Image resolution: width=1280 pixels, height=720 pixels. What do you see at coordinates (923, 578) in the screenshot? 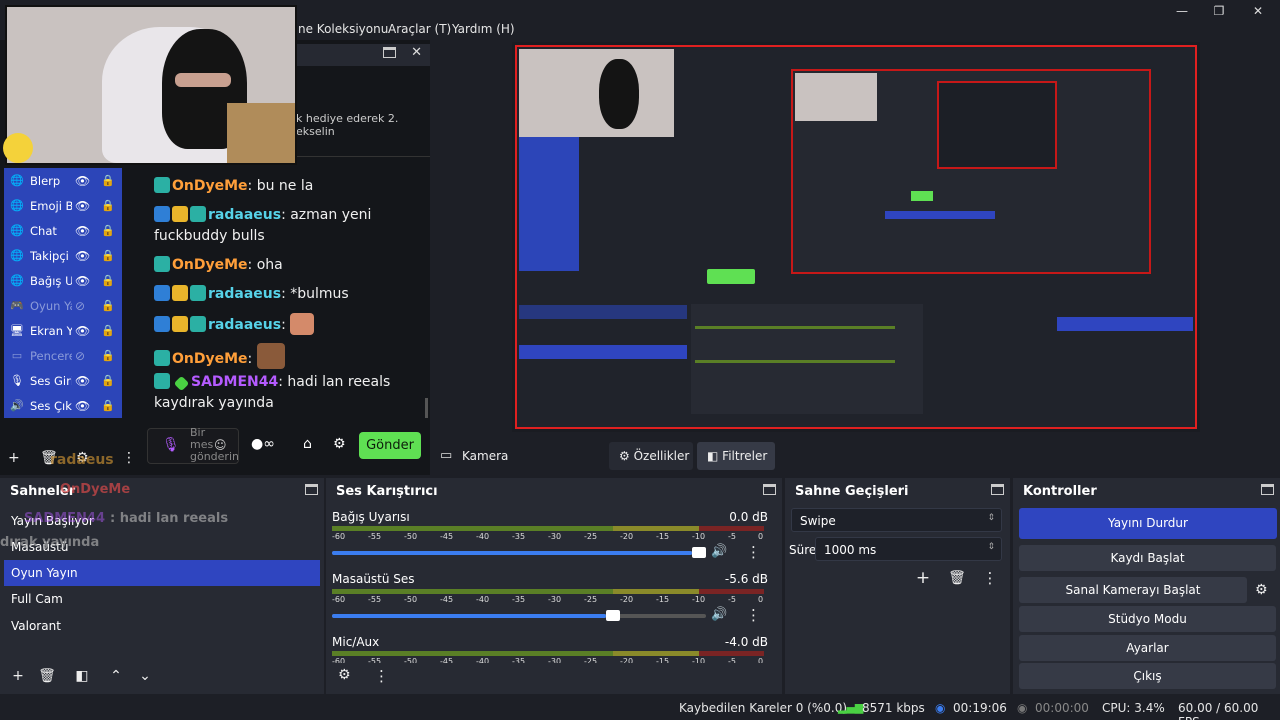
I see `add-transition-icon: +` at bounding box center [923, 578].